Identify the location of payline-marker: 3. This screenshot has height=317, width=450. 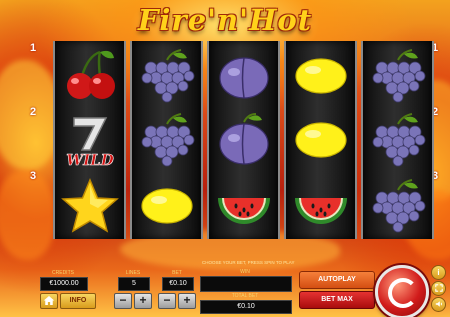
(33, 176).